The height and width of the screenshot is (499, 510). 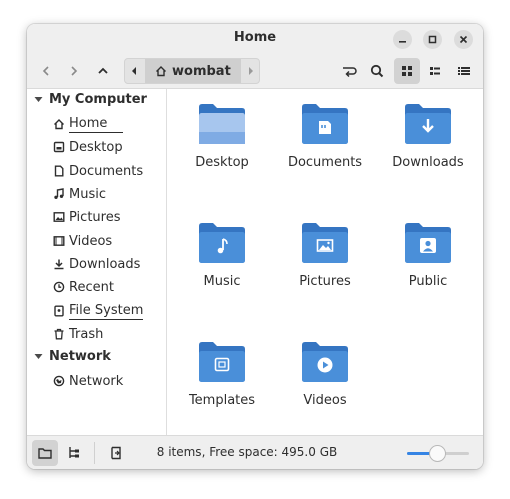 I want to click on file-item-videos: Videos, so click(x=325, y=373).